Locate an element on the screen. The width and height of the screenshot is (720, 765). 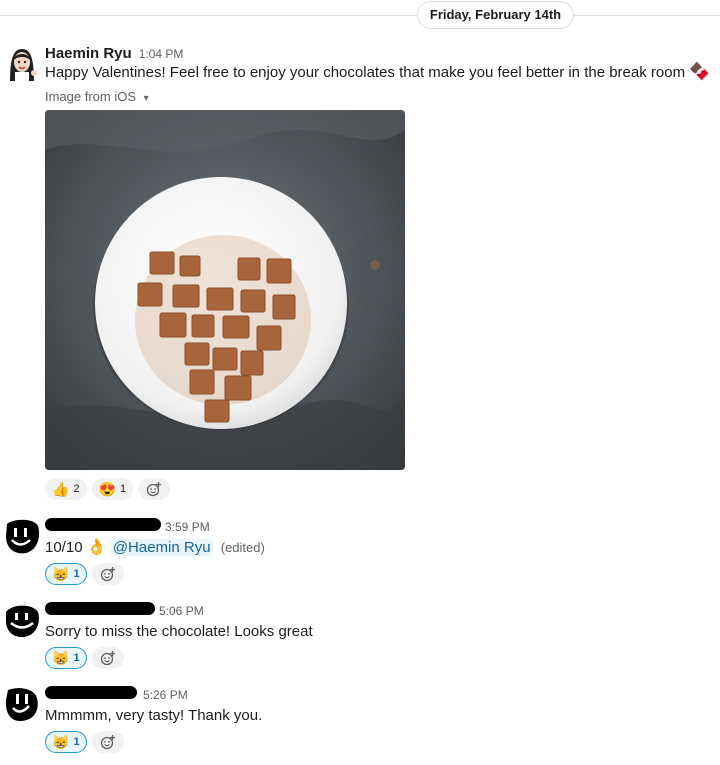
attachment-label: Image from iOS is located at coordinates (91, 96).